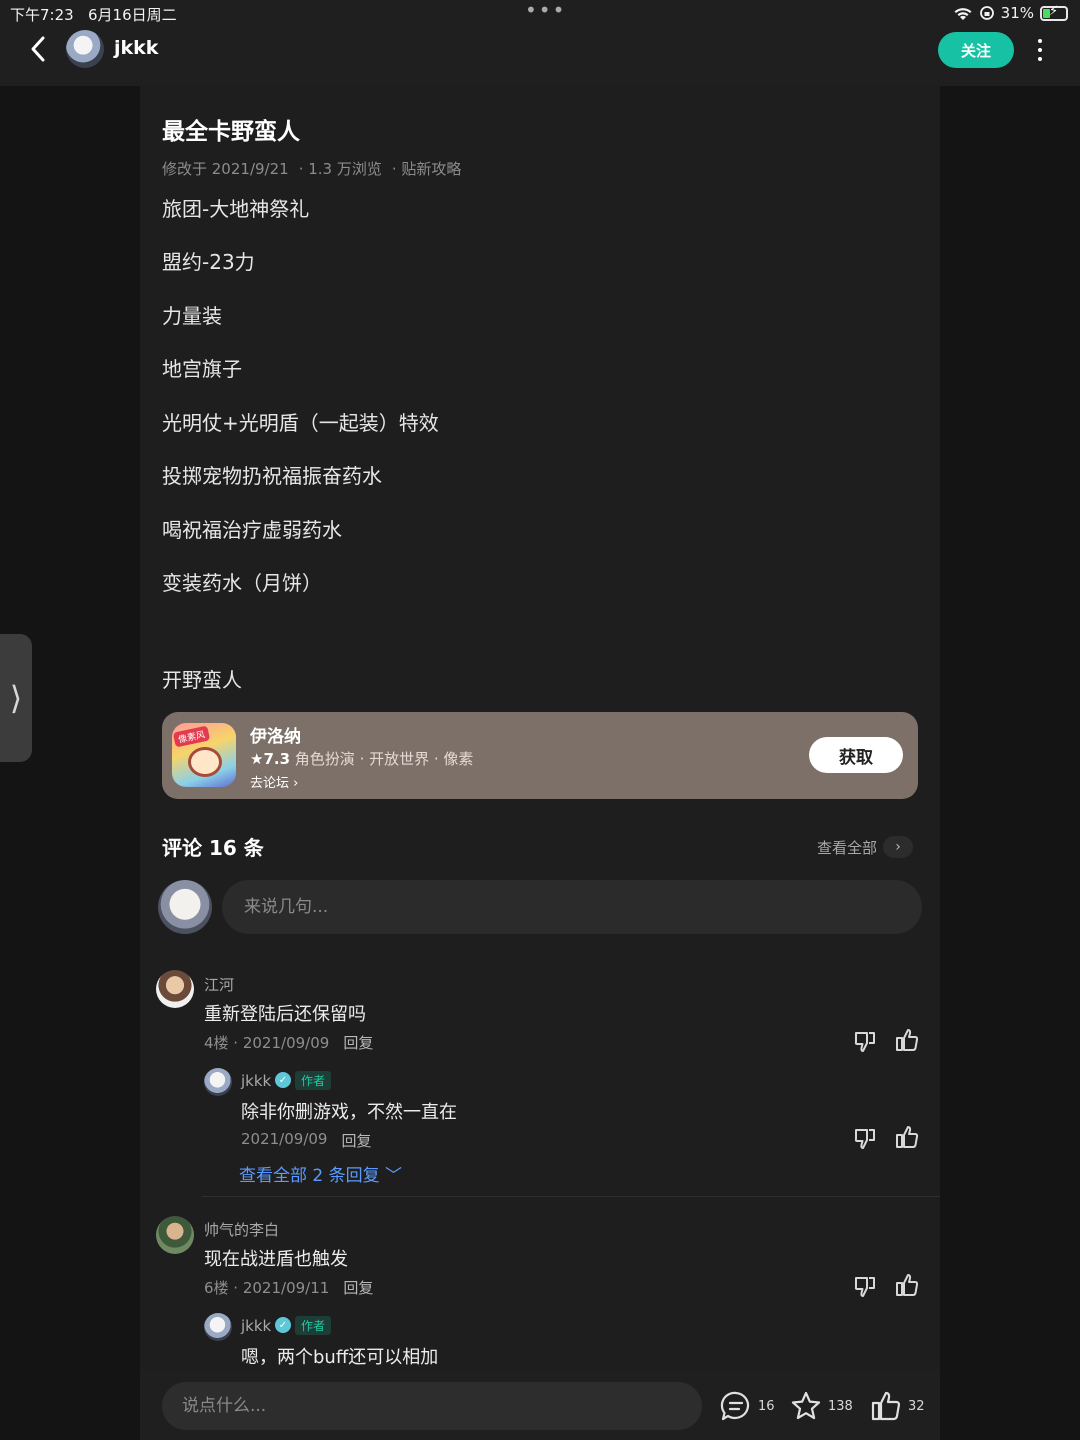 The image size is (1080, 1440). I want to click on author-avatar, so click(85, 49).